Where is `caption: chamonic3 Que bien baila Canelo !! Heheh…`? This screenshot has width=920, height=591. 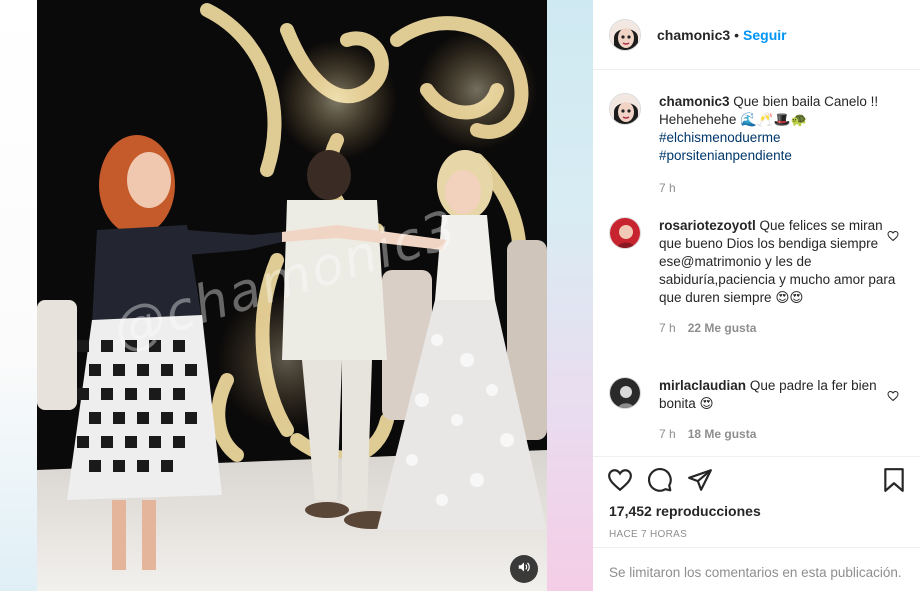 caption: chamonic3 Que bien baila Canelo !! Heheh… is located at coordinates (759, 145).